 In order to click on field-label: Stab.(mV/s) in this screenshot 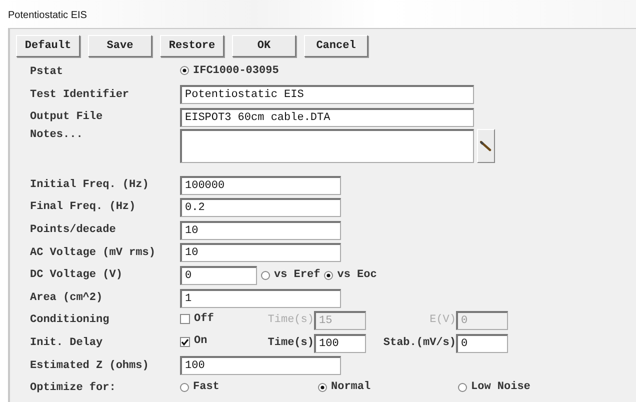, I will do `click(419, 343)`.